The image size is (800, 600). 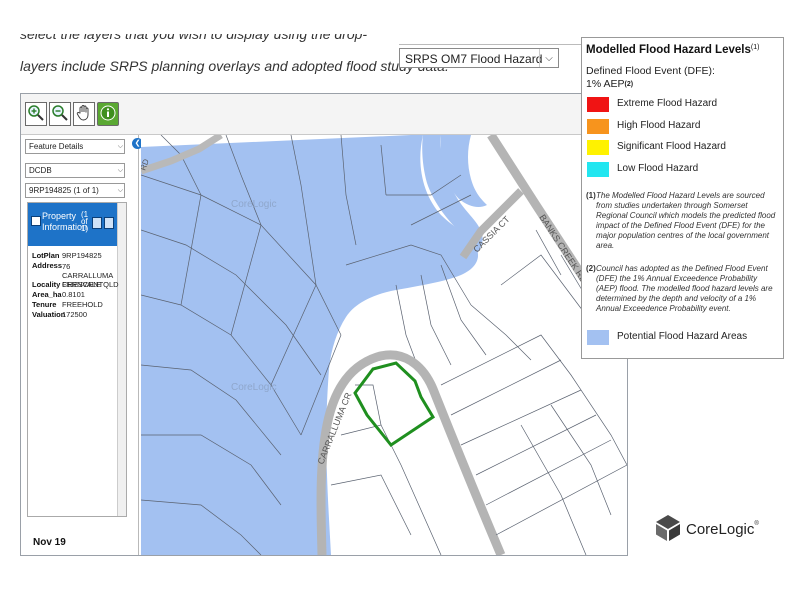 I want to click on layer-select-value: SRPS OM7 Flood Hazard, so click(x=474, y=59).